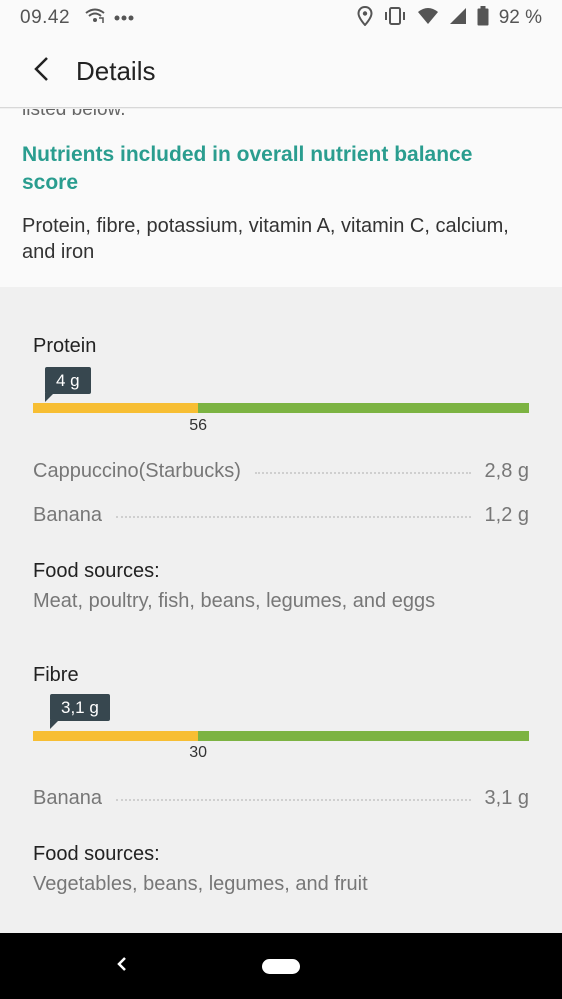  Describe the element at coordinates (198, 752) in the screenshot. I see `reference-value: 30` at that location.